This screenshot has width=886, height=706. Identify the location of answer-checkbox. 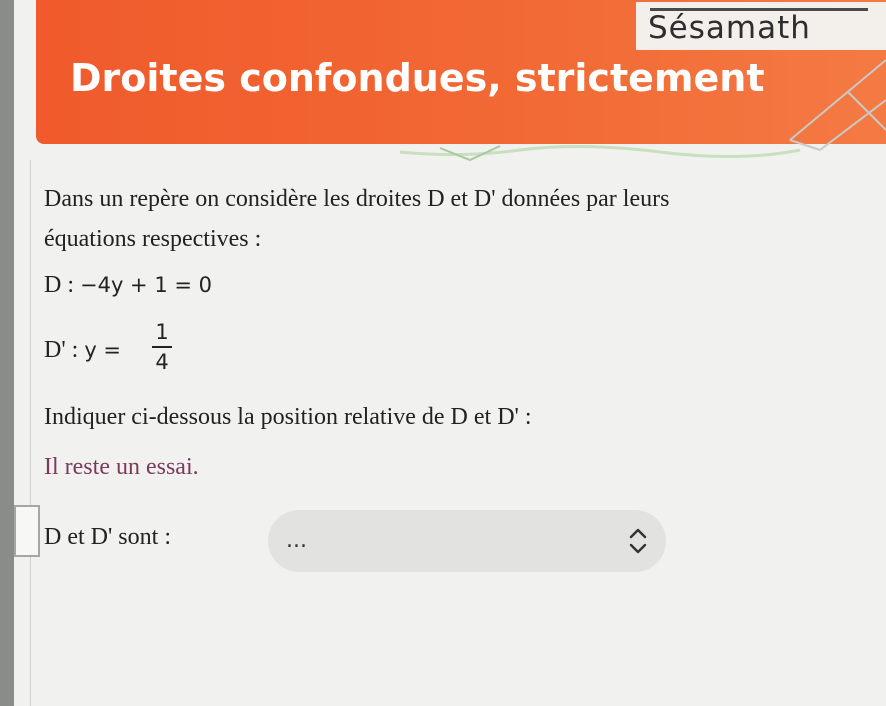
(27, 531).